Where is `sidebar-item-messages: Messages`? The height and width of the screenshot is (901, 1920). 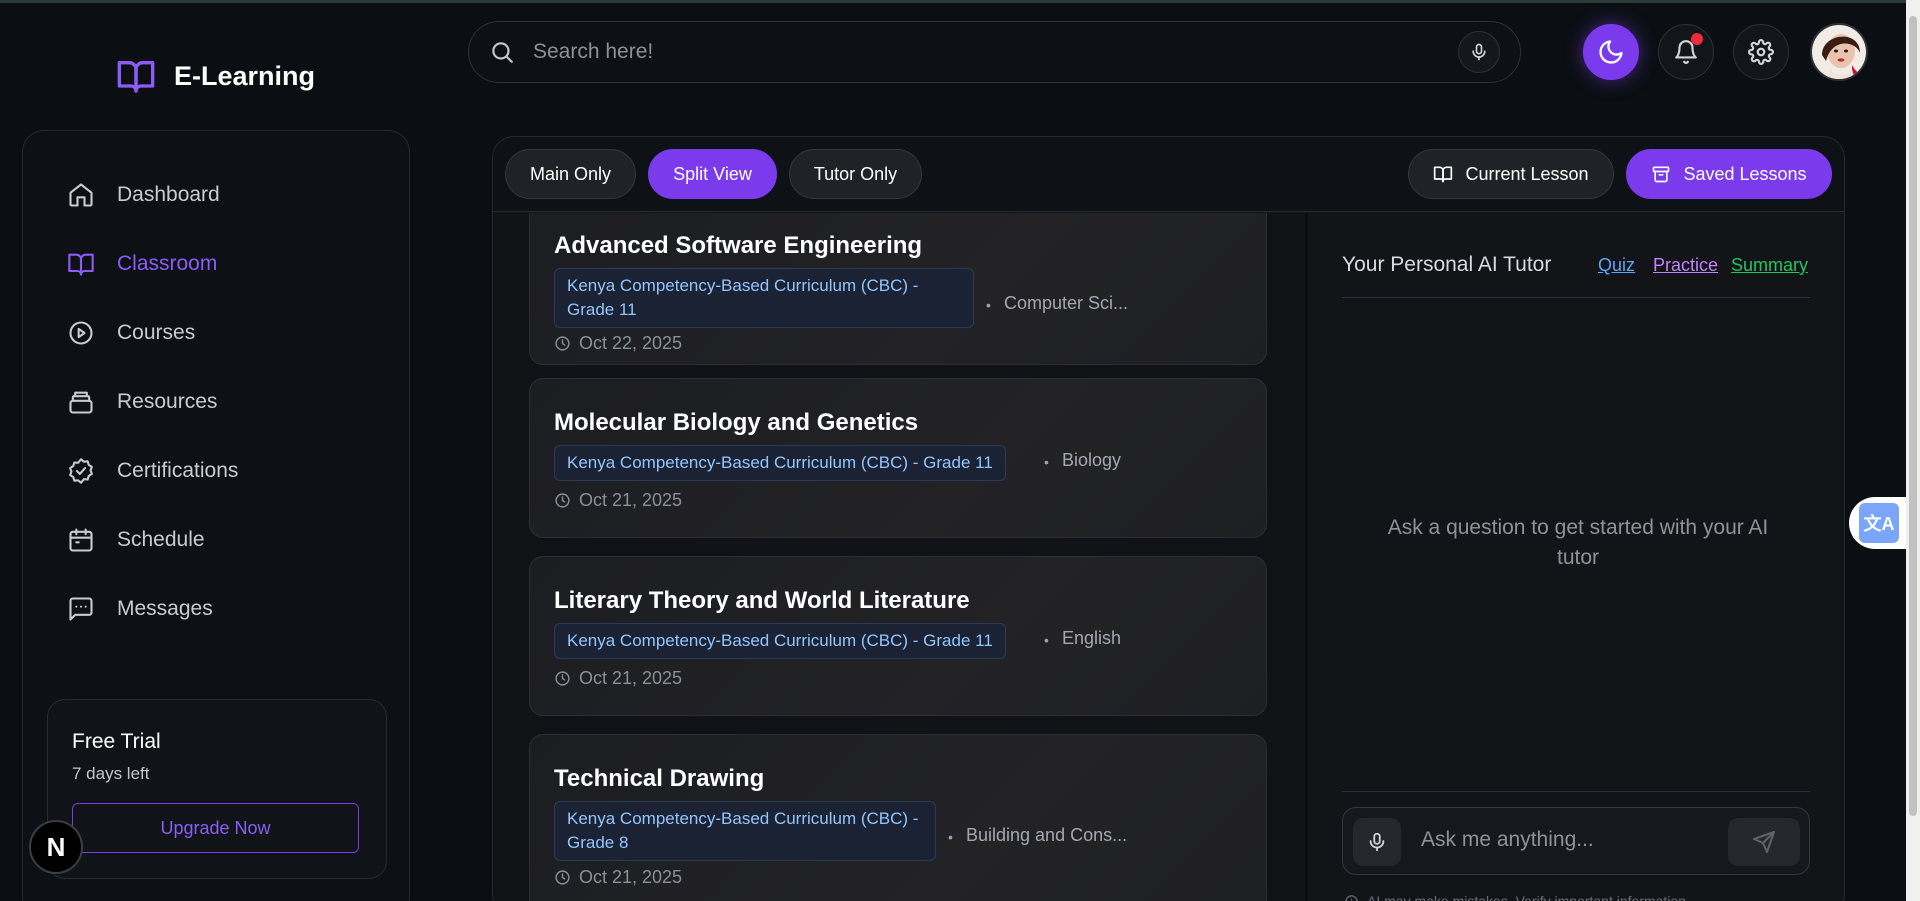 sidebar-item-messages: Messages is located at coordinates (140, 609).